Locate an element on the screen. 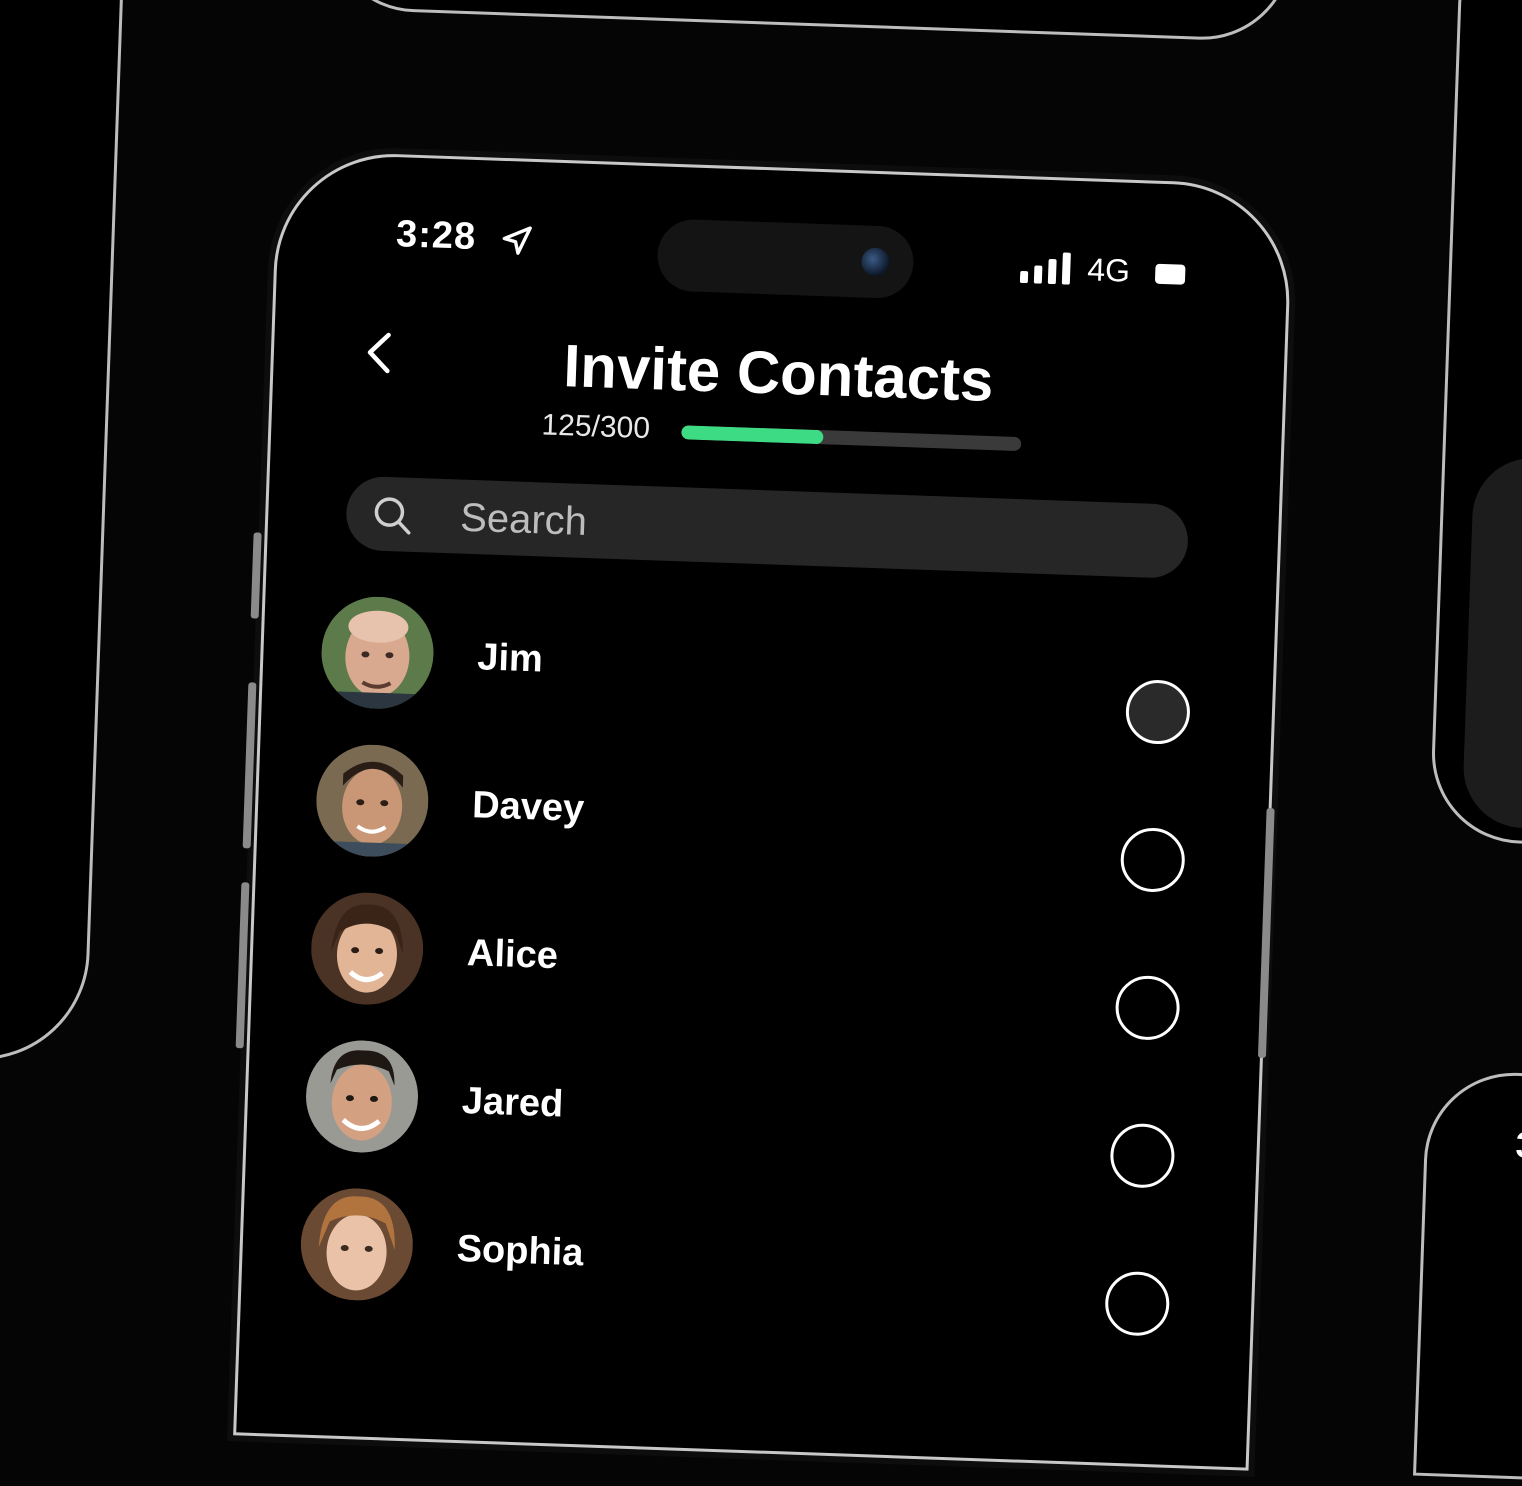  background-phone-top is located at coordinates (813, 21).